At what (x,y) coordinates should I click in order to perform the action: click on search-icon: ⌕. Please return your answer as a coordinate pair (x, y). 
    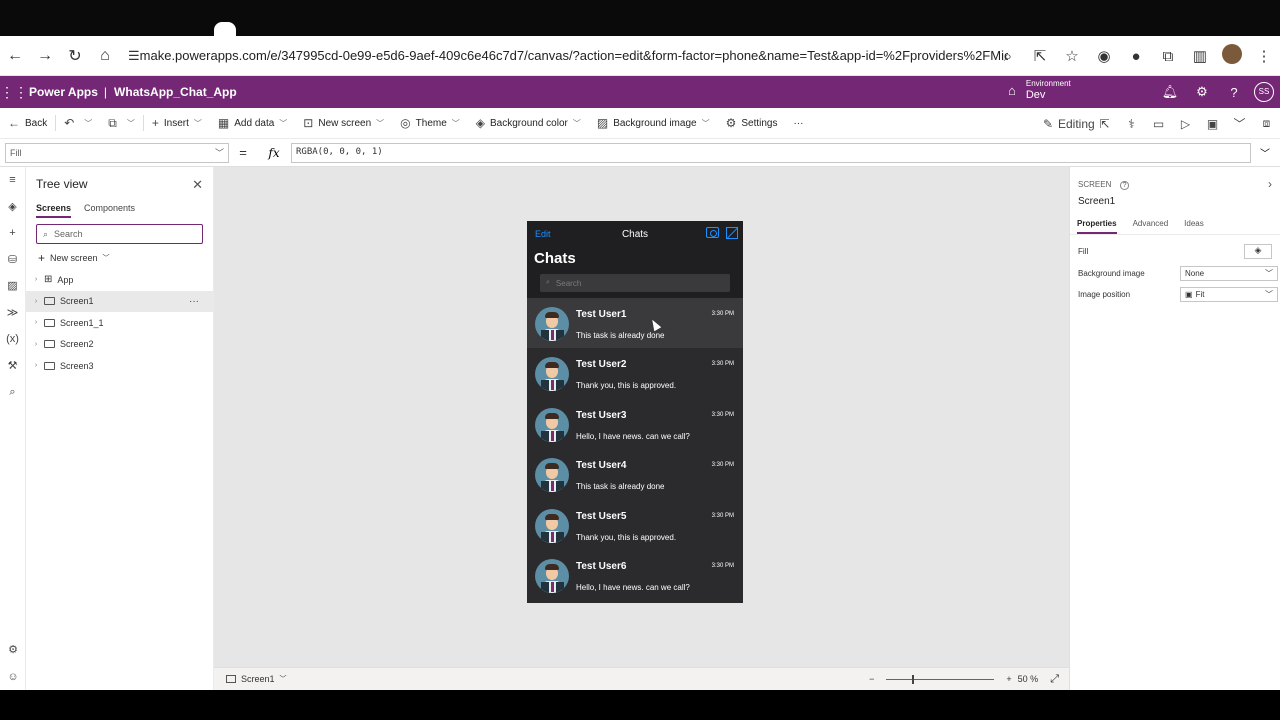
    Looking at the image, I should click on (12, 392).